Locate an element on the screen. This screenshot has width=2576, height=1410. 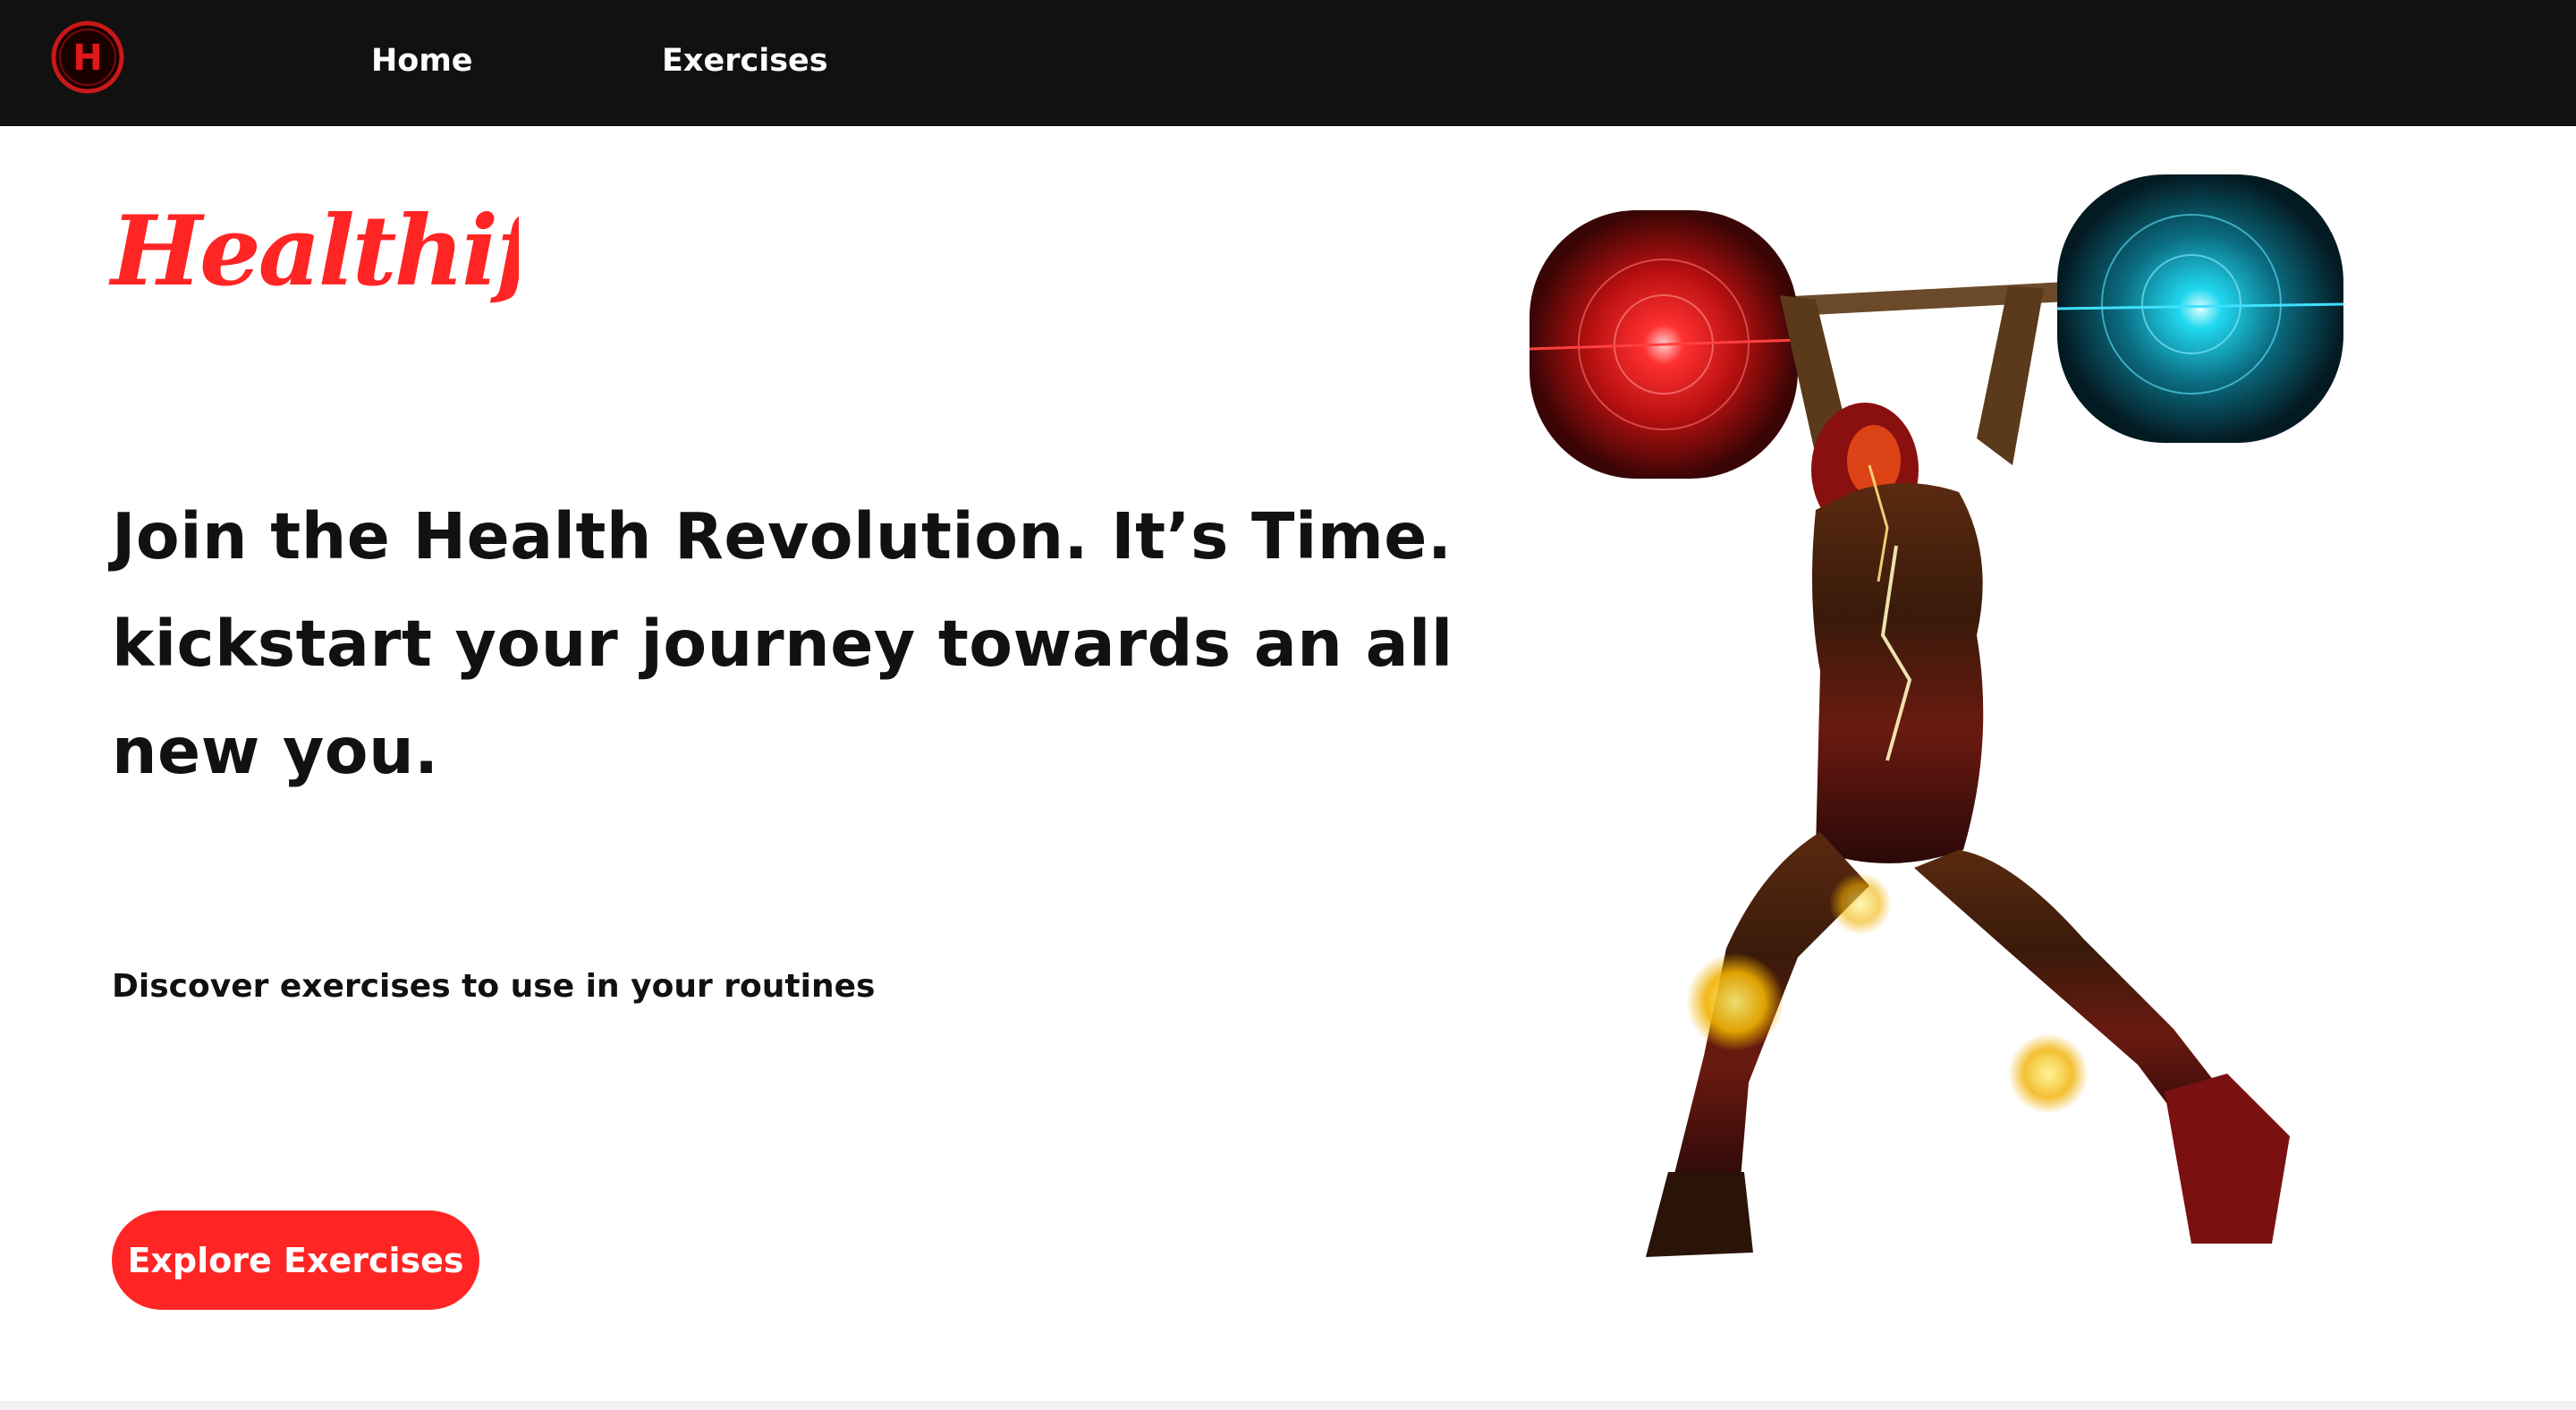
logo-h-icon: H is located at coordinates (87, 58).